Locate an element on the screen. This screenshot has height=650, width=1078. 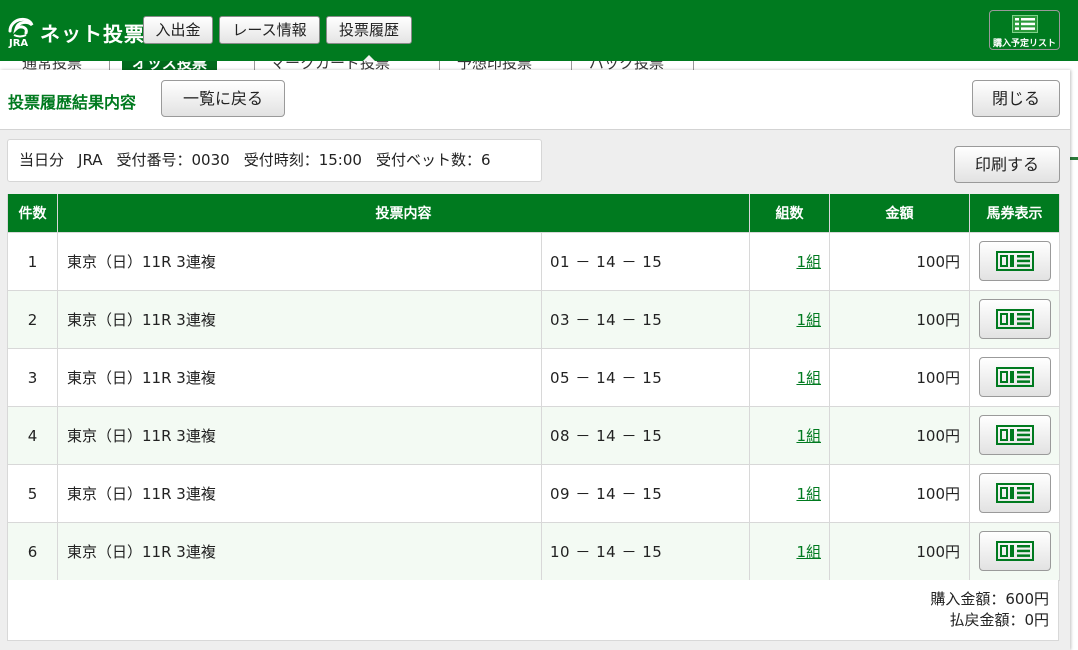
table-row: 6 東京（日）11R 3連複 10 － 14 － 15 1組 100円 is located at coordinates (533, 551).